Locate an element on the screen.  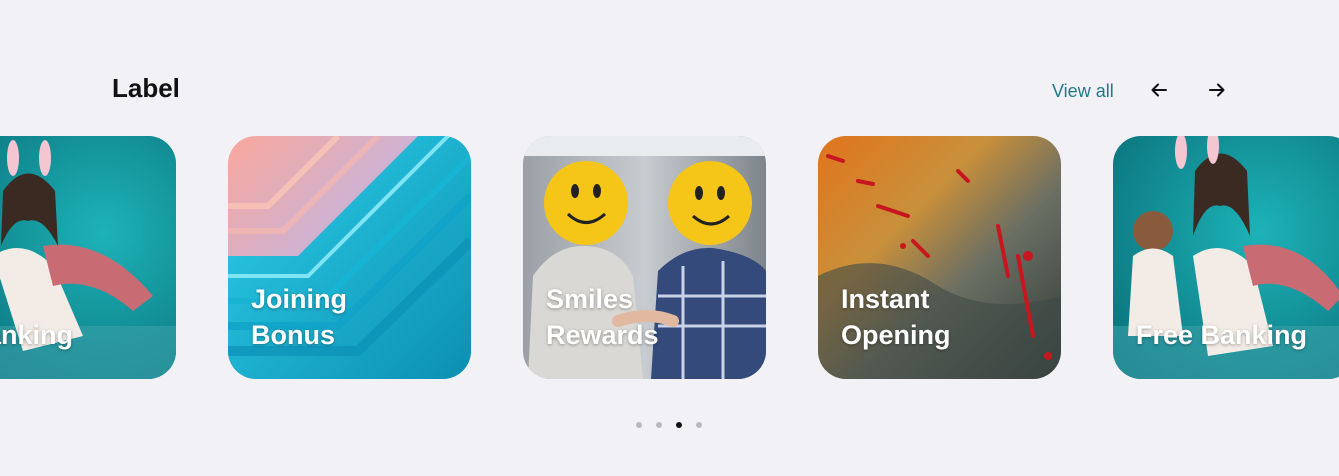
card-label: Smiles Rewards is located at coordinates (602, 317).